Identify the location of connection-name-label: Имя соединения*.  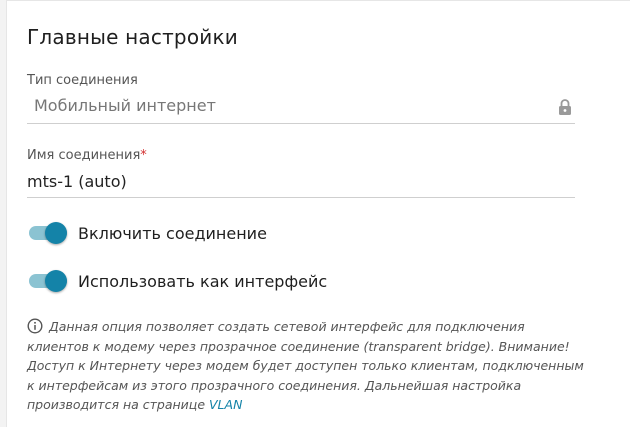
(87, 155).